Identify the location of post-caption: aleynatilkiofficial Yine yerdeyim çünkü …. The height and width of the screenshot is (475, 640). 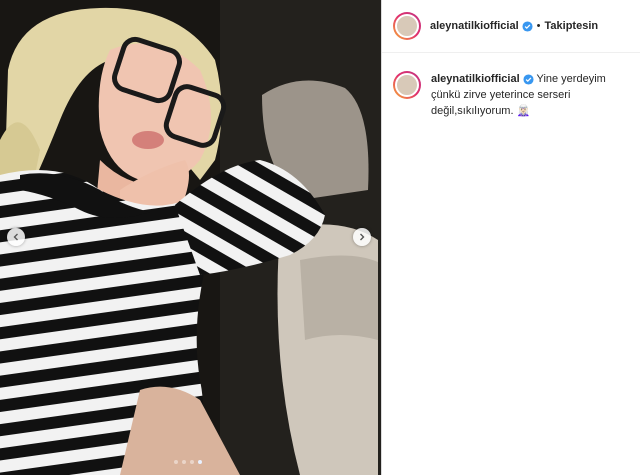
(513, 95).